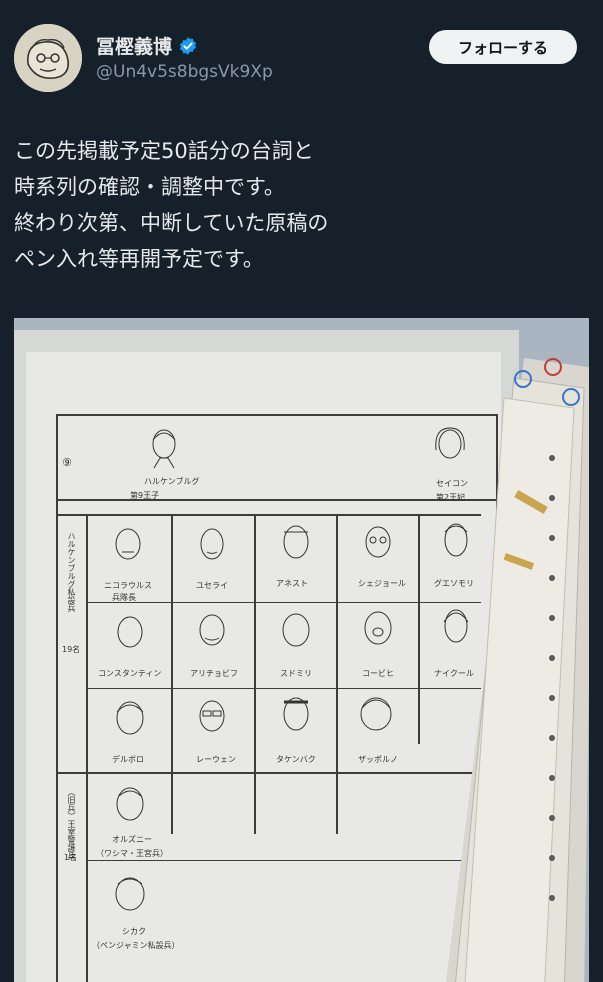  Describe the element at coordinates (503, 47) in the screenshot. I see `follow-button: フォローする` at that location.